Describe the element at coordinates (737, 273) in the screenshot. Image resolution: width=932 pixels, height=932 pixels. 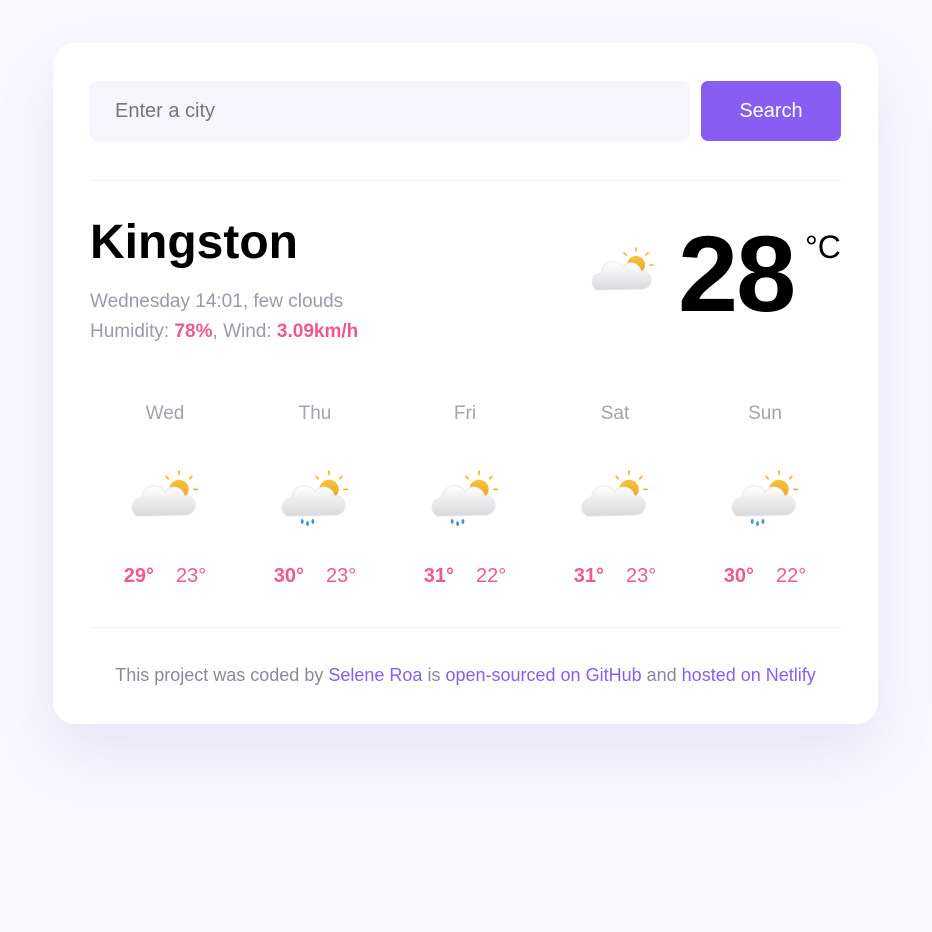
I see `current-temperature: 28` at that location.